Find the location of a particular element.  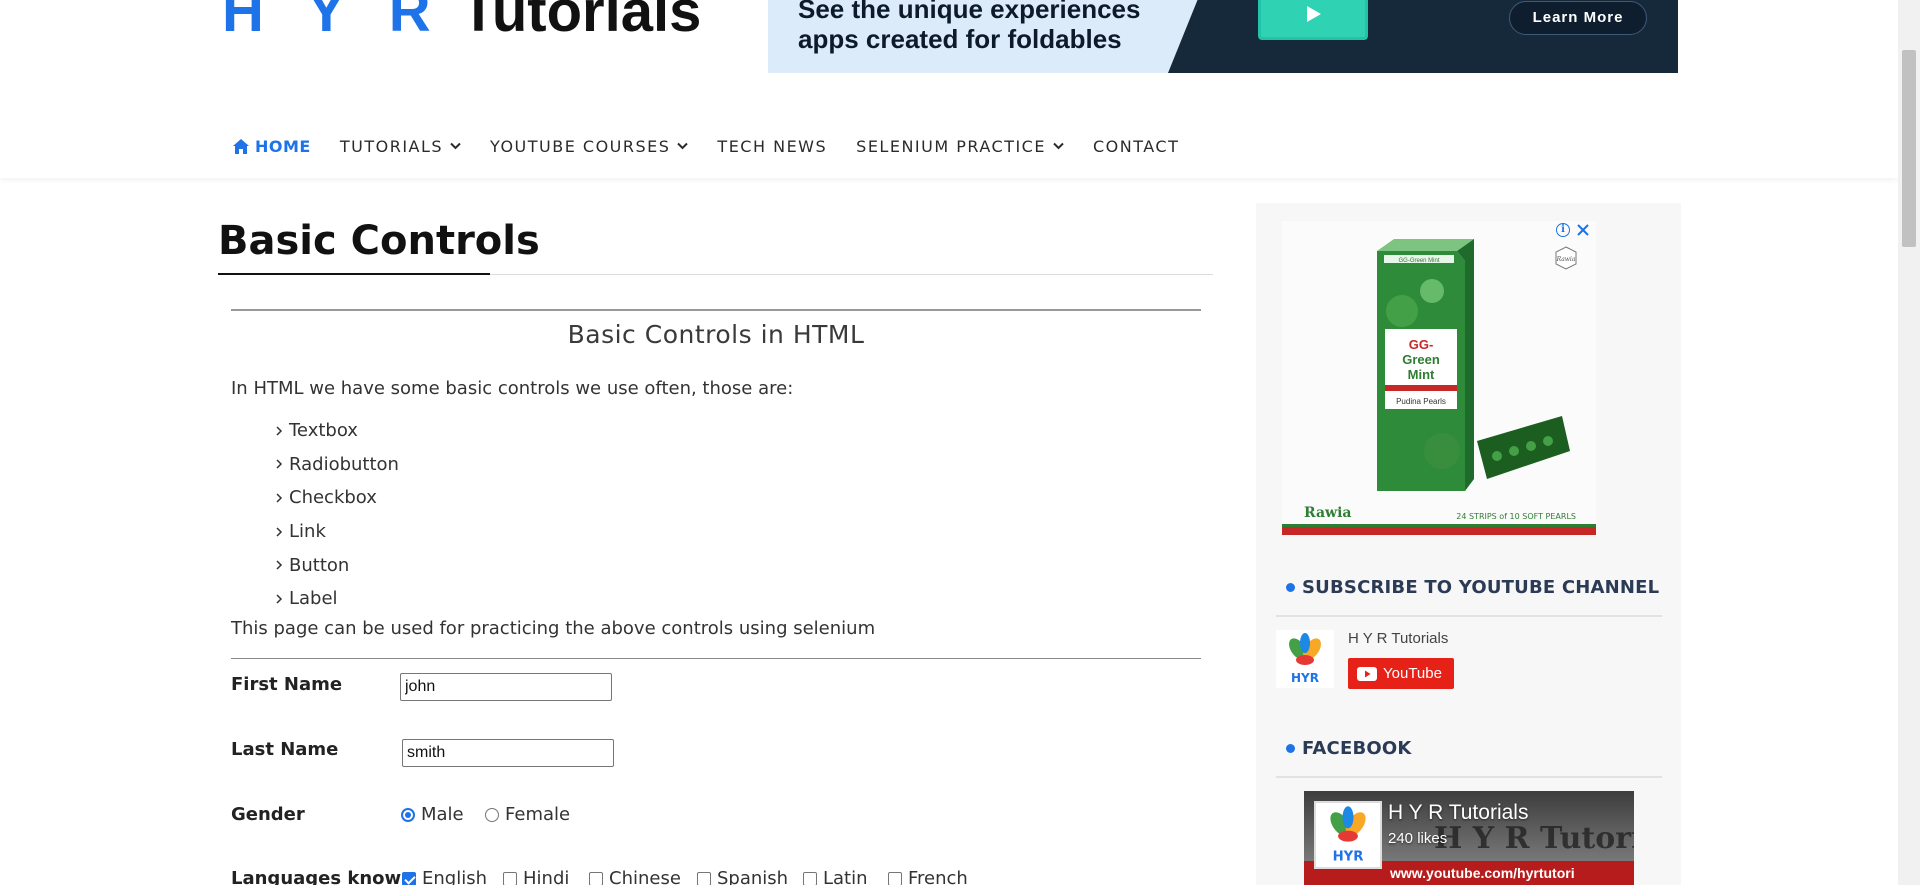

page-scrollbar is located at coordinates (1909, 442).